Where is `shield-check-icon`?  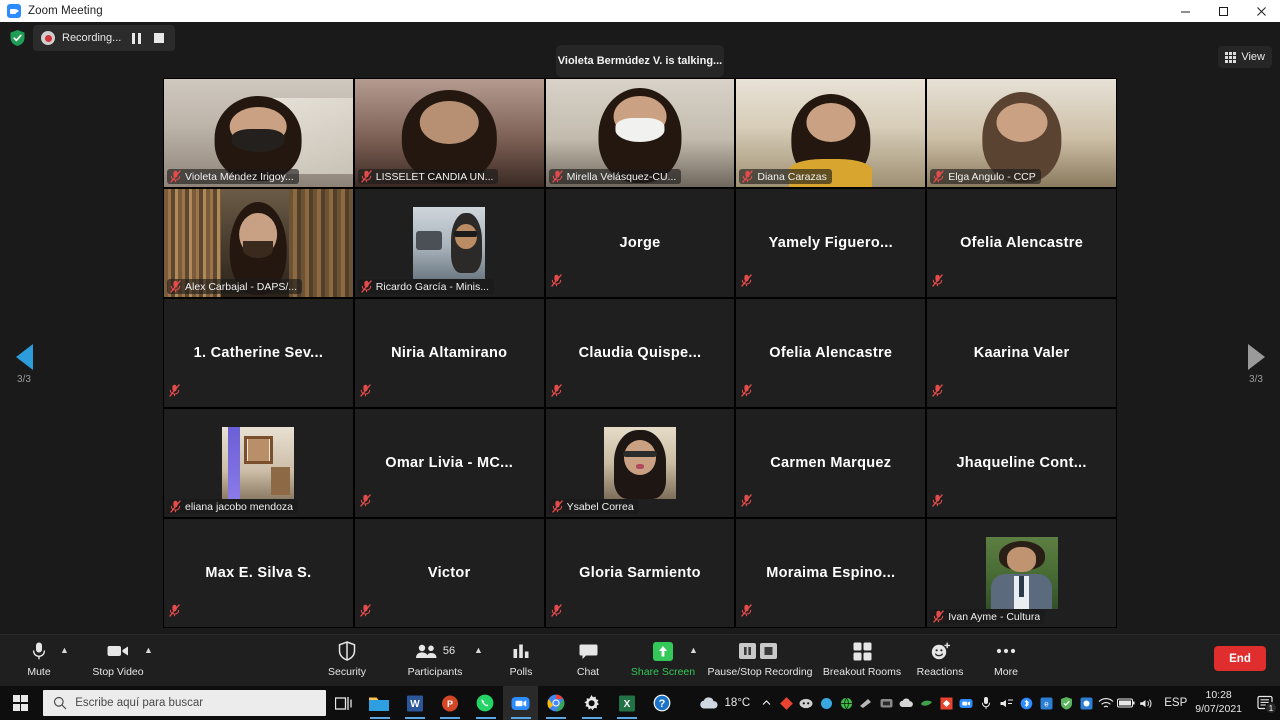 shield-check-icon is located at coordinates (17, 37).